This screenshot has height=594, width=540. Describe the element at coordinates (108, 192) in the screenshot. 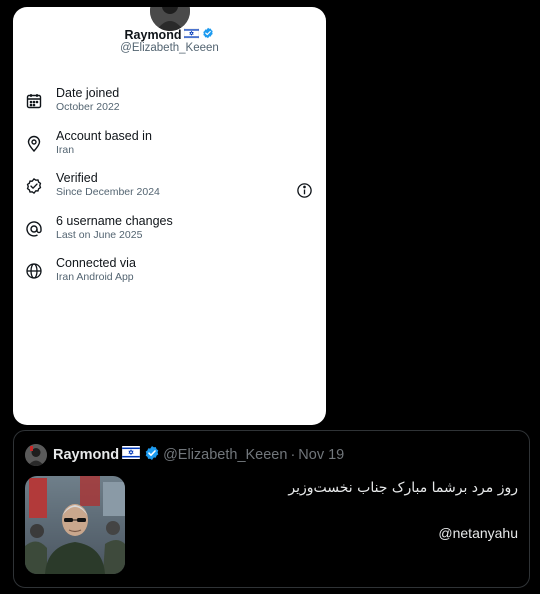

I see `info-subtitle: Since December 2024` at that location.